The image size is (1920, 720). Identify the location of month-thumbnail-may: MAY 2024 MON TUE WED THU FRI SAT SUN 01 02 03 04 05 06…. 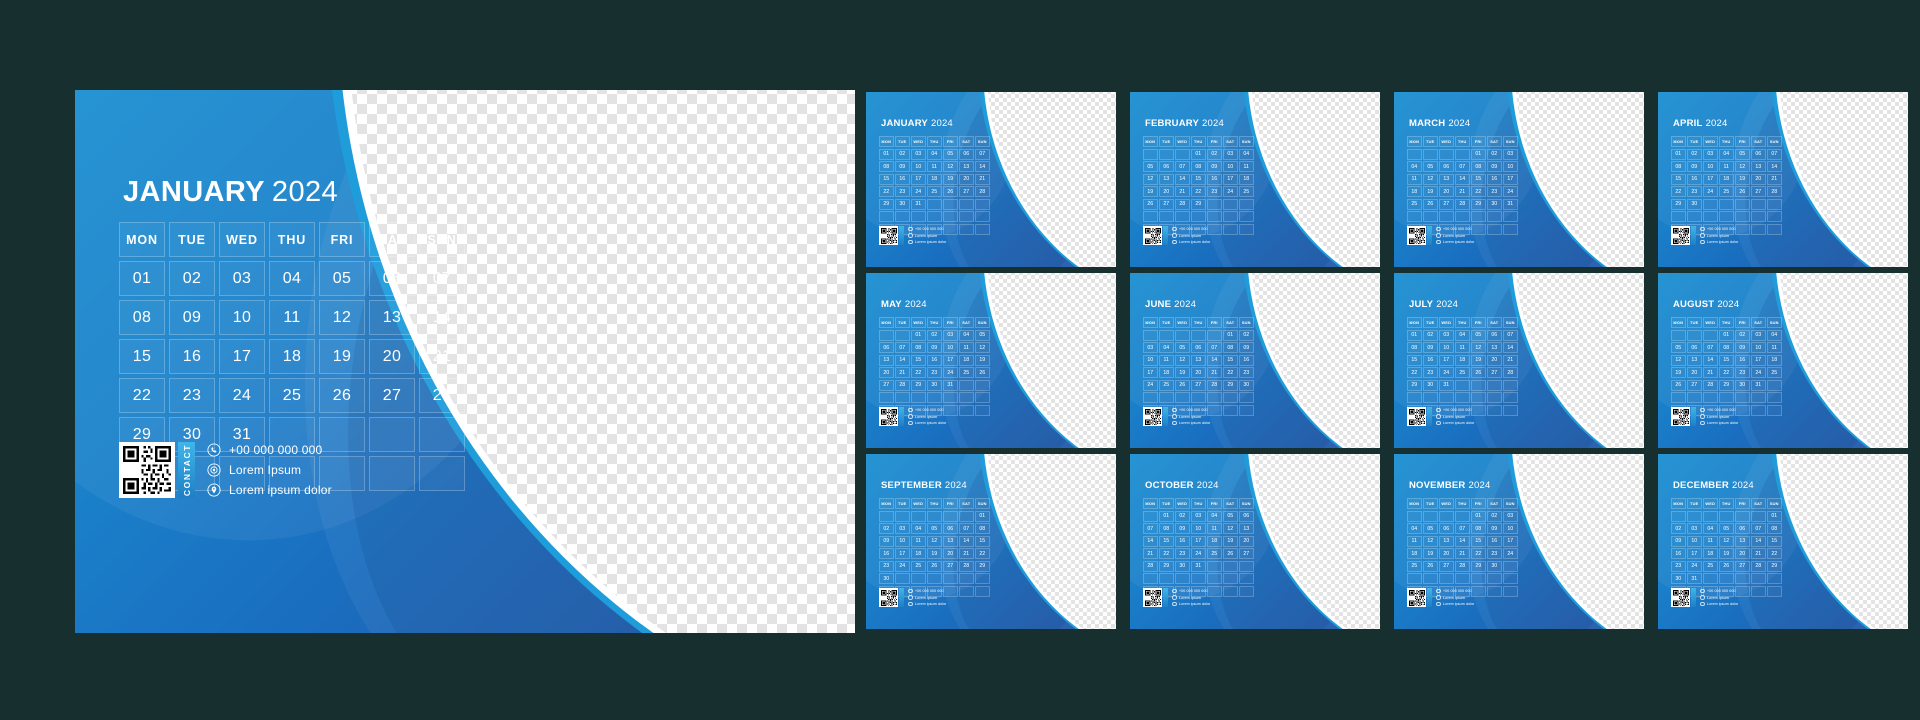
(991, 360).